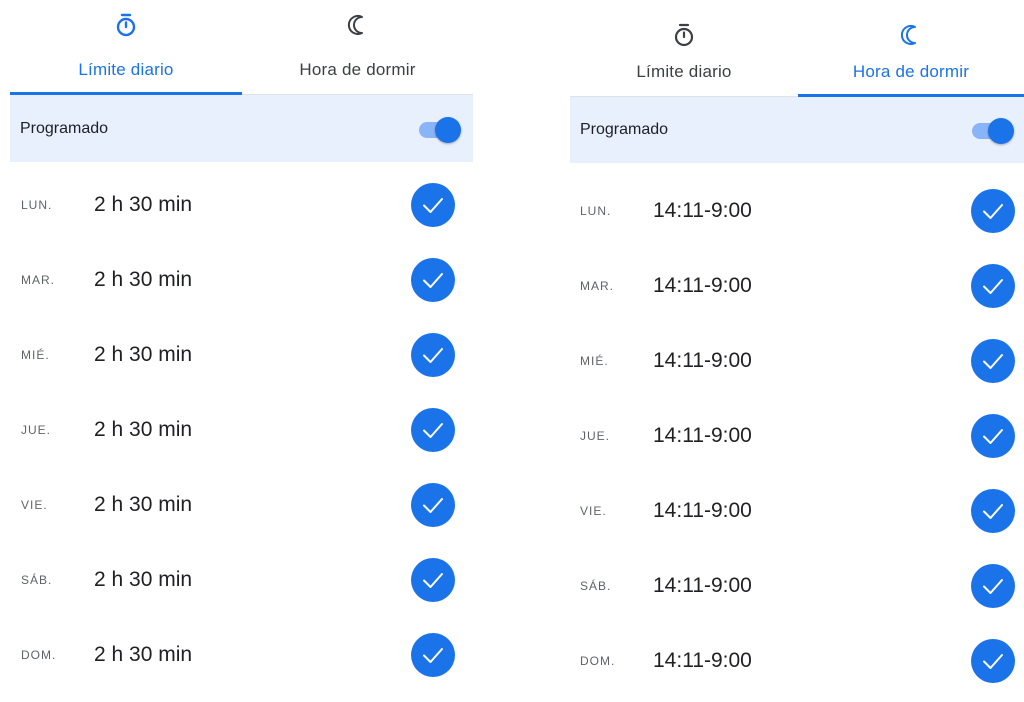 The image size is (1024, 702). What do you see at coordinates (241, 204) in the screenshot?
I see `list-item: LUN. 2 h 30 min` at bounding box center [241, 204].